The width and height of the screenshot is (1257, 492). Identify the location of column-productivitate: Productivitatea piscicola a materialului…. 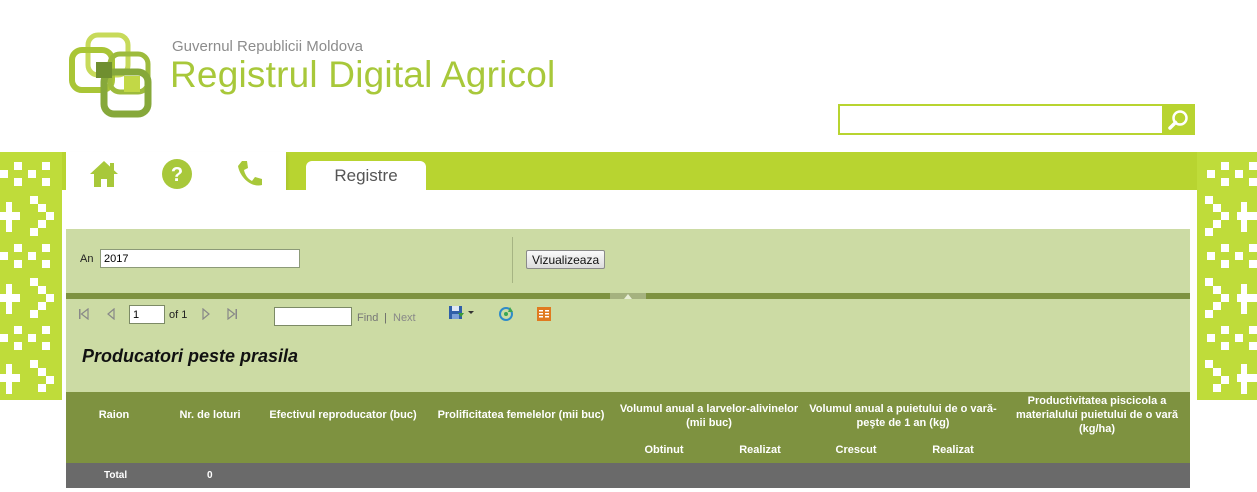
(1097, 415).